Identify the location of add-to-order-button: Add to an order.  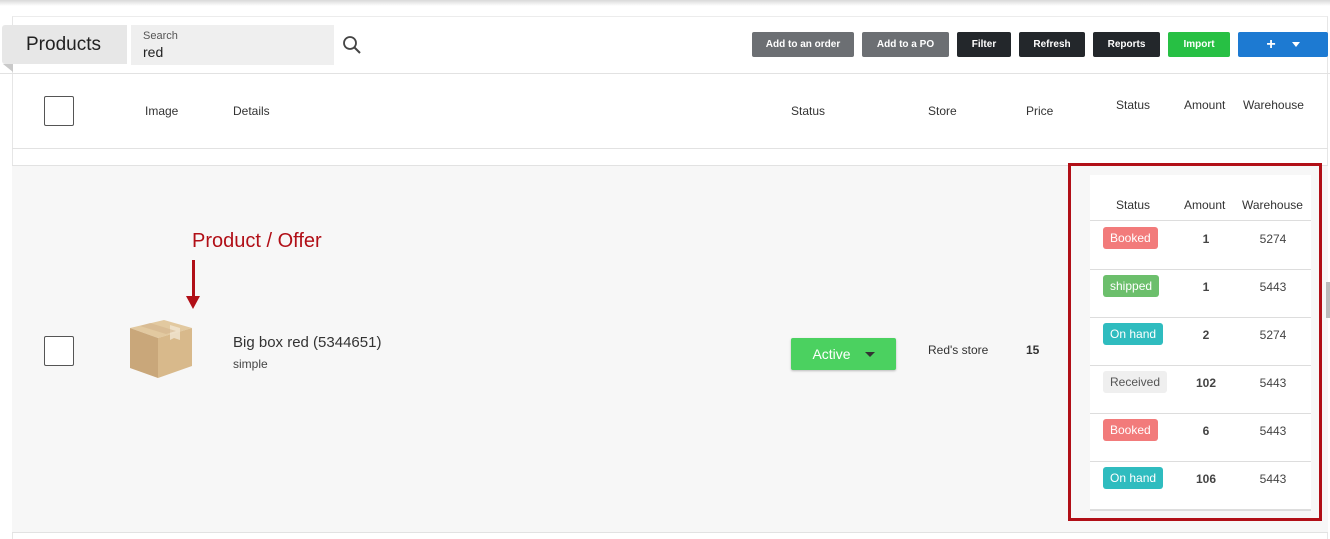
(803, 44).